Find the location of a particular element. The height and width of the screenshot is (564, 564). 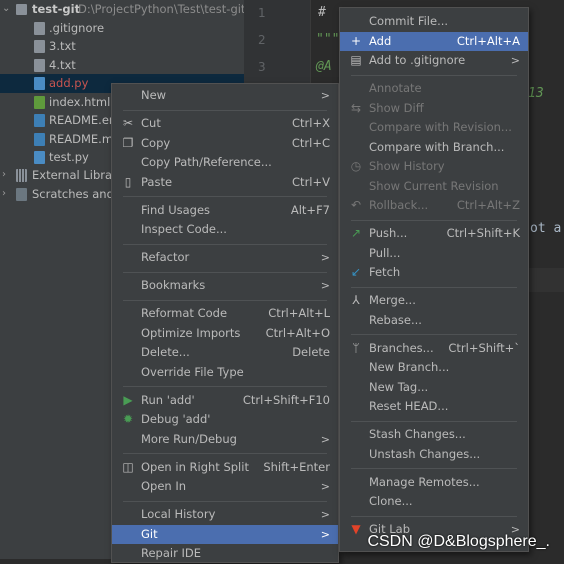

menu-item-label: Show Current Revision is located at coordinates (434, 185).